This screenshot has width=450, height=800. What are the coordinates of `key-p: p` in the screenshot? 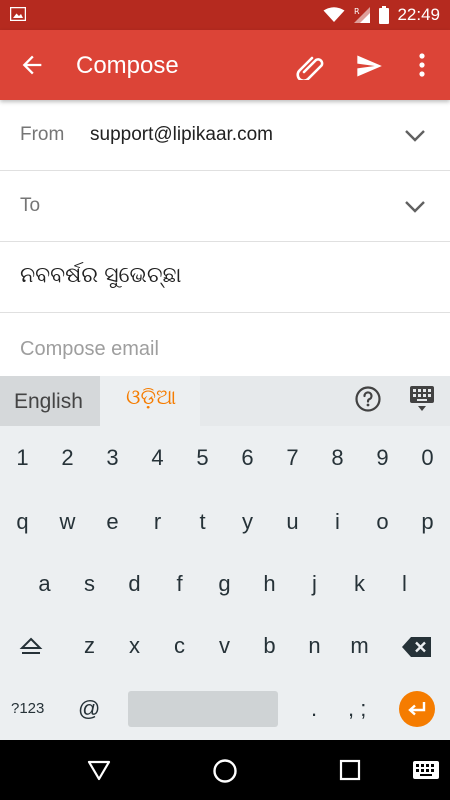 It's located at (427, 522).